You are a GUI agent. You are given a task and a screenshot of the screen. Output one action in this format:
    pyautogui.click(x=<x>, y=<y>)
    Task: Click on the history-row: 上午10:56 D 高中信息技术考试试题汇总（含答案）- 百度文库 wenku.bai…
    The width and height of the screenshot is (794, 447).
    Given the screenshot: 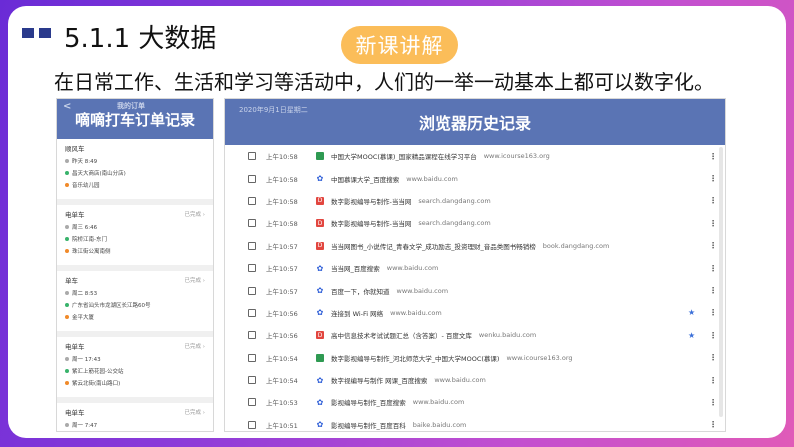 What is the action you would take?
    pyautogui.click(x=475, y=335)
    